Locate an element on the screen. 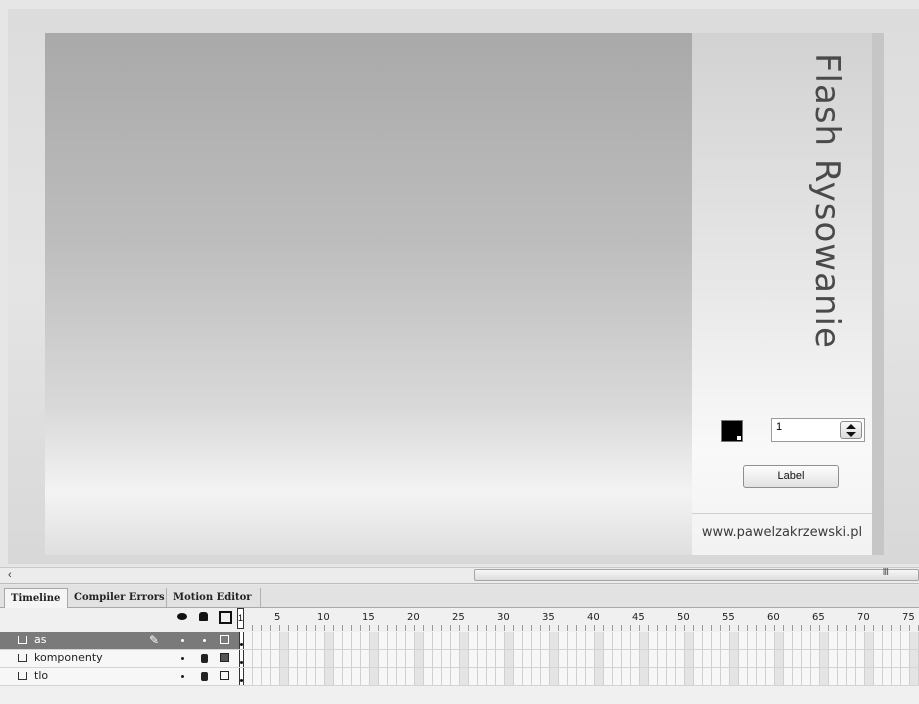 This screenshot has height=704, width=919. frame-number: 45 is located at coordinates (638, 617).